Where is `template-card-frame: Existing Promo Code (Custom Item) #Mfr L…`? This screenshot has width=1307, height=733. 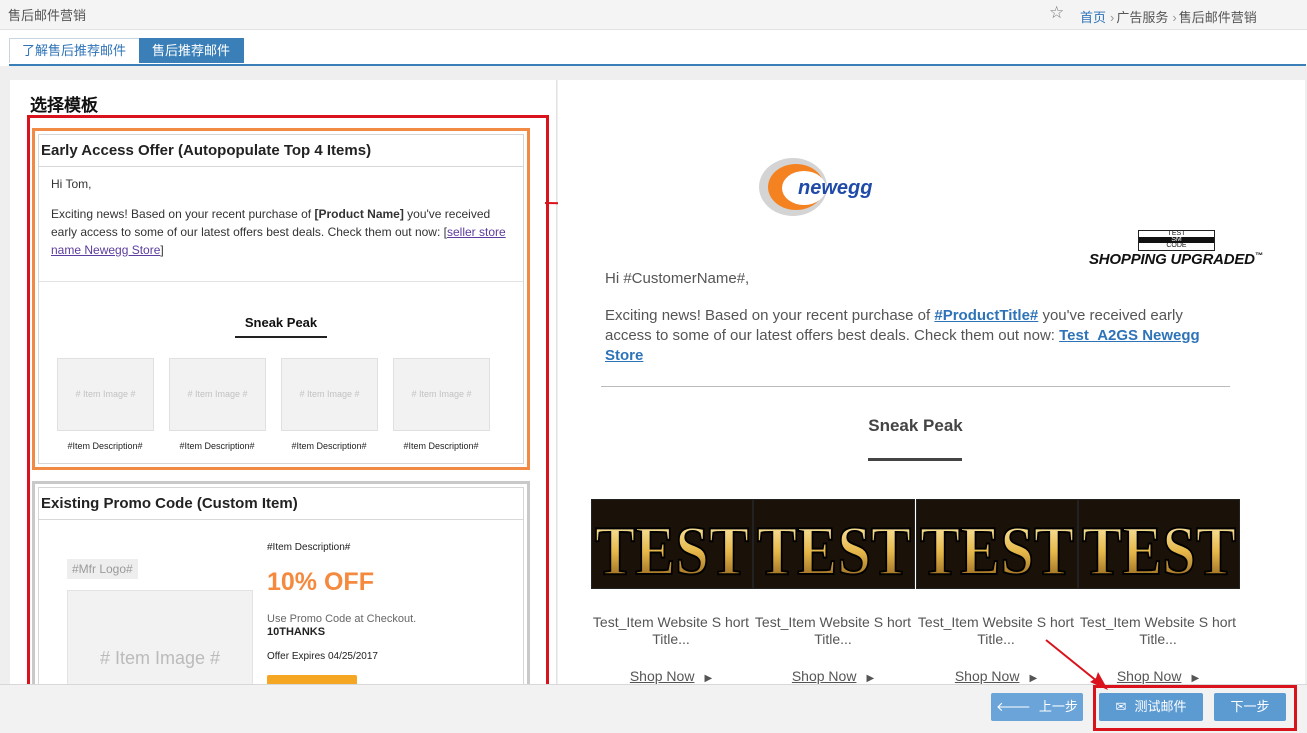 template-card-frame: Existing Promo Code (Custom Item) #Mfr L… is located at coordinates (281, 585).